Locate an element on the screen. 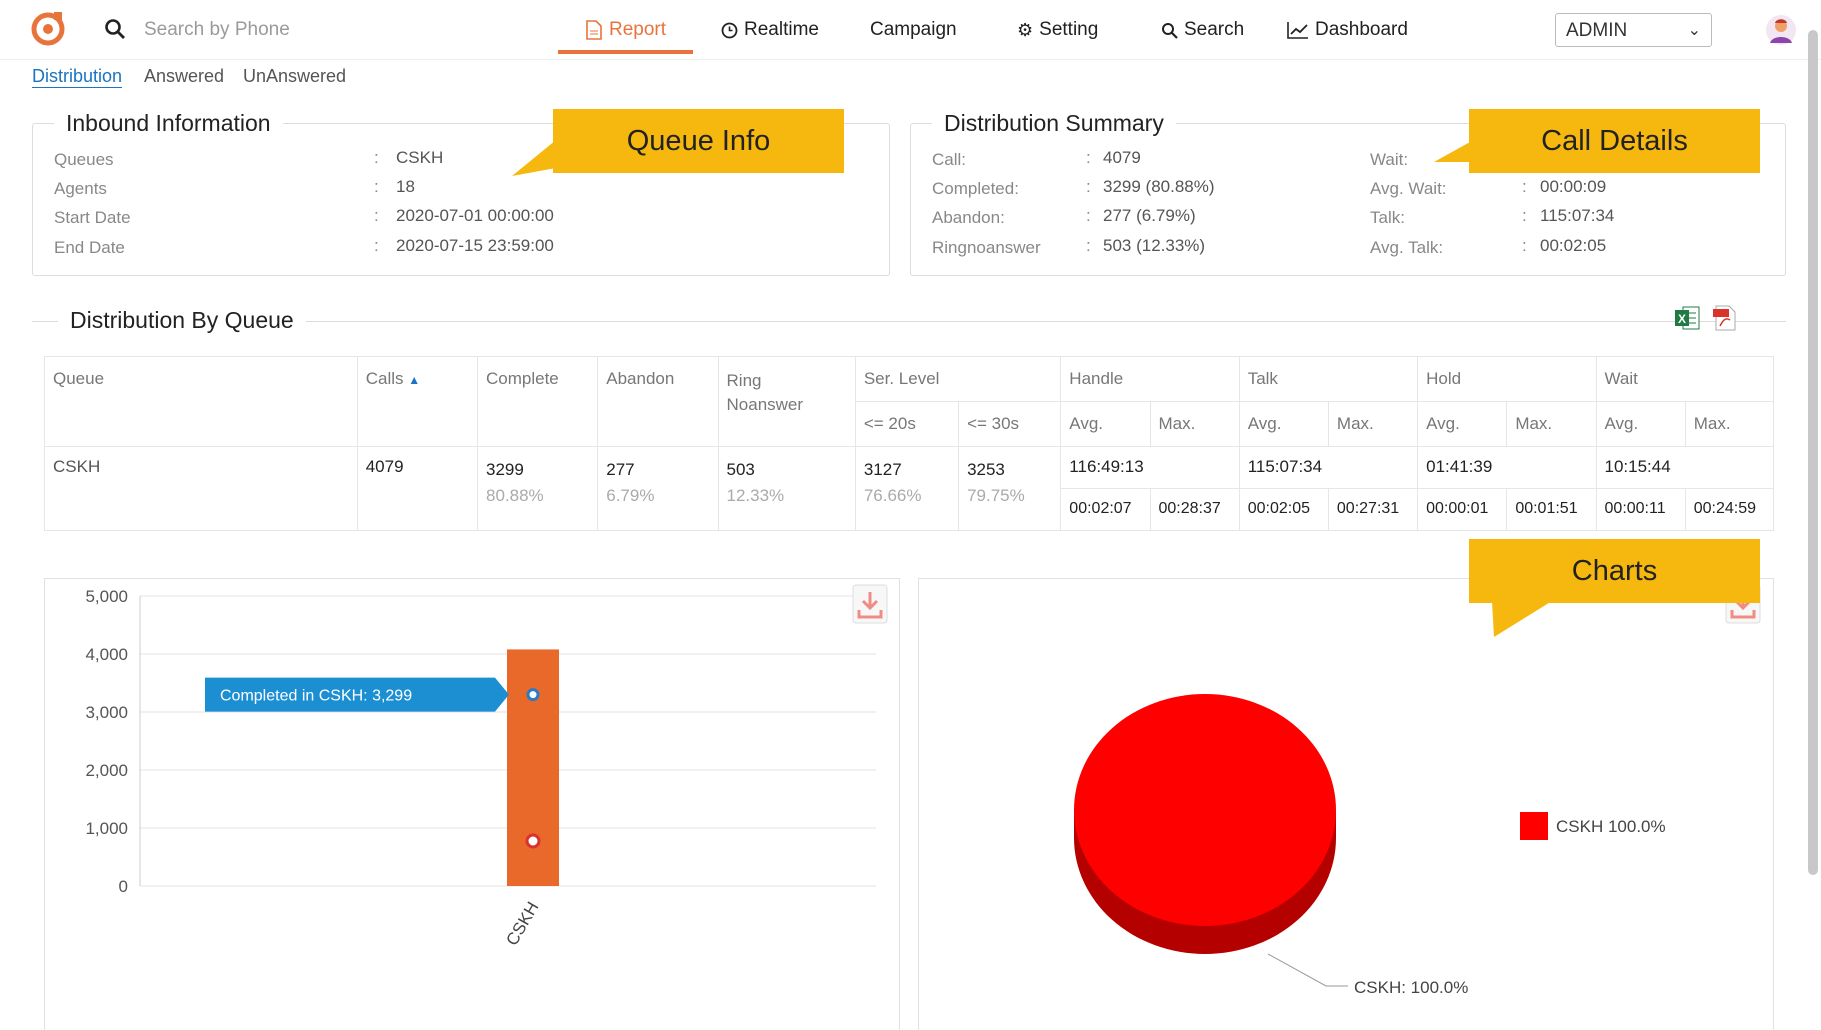 The image size is (1821, 1030). abandon-label: Abandon: is located at coordinates (968, 217).